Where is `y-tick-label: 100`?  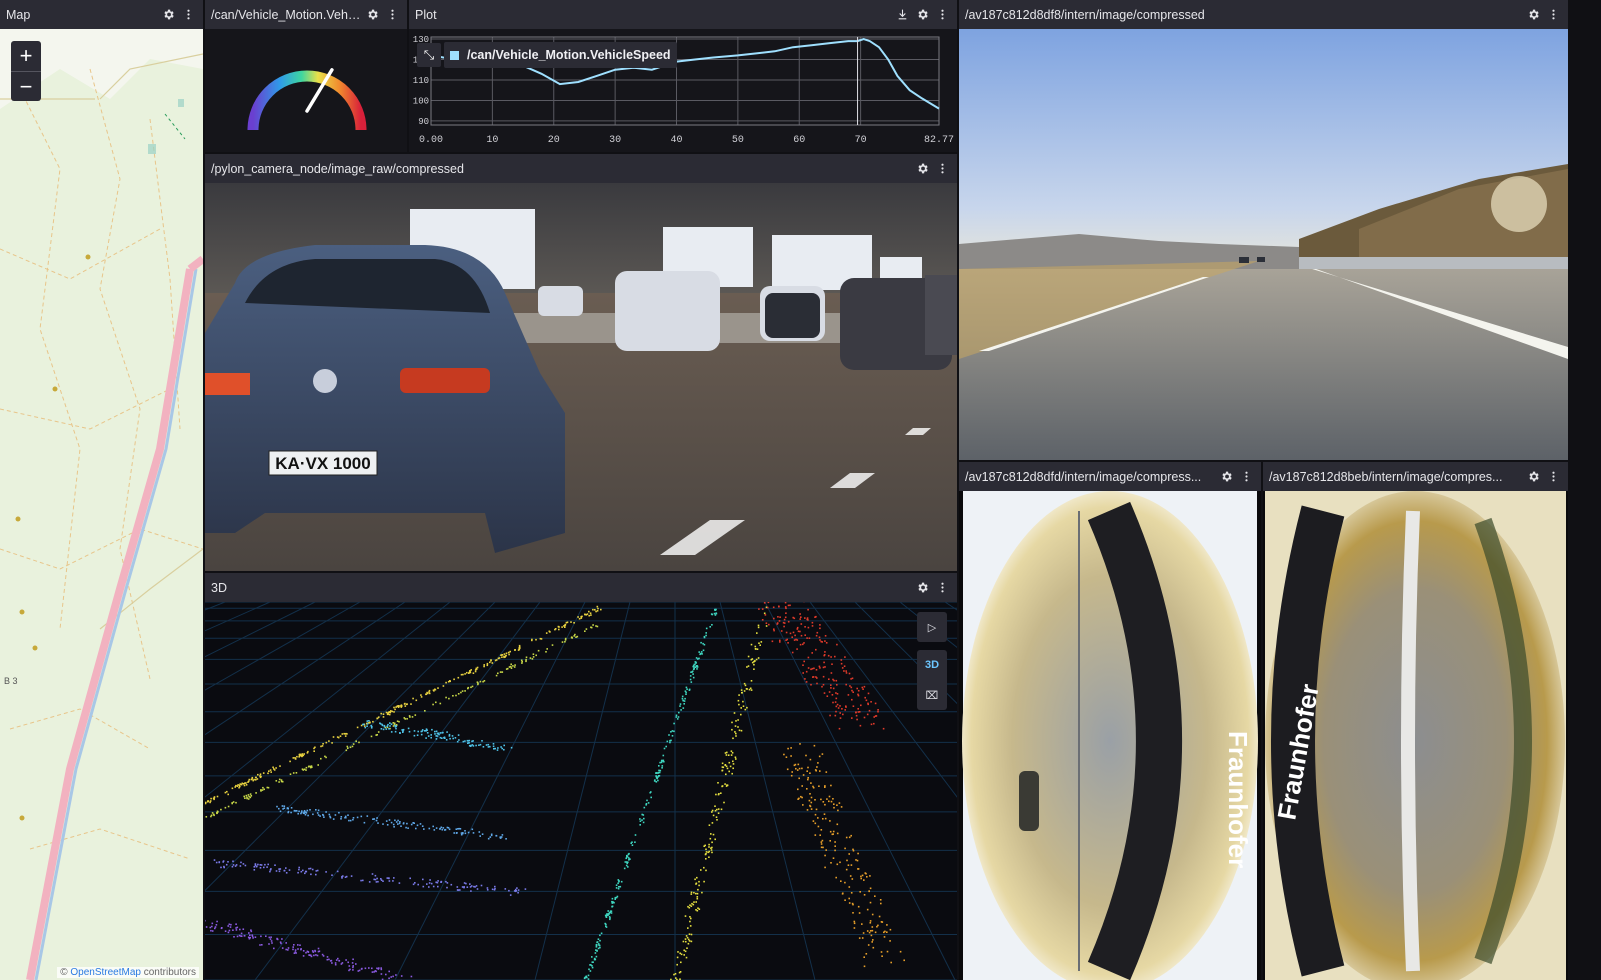
y-tick-label: 100 is located at coordinates (421, 101).